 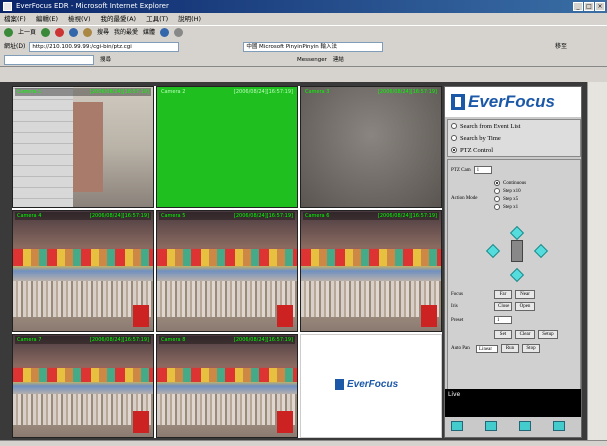 I want to click on iris-open-button: Open, so click(x=525, y=306).